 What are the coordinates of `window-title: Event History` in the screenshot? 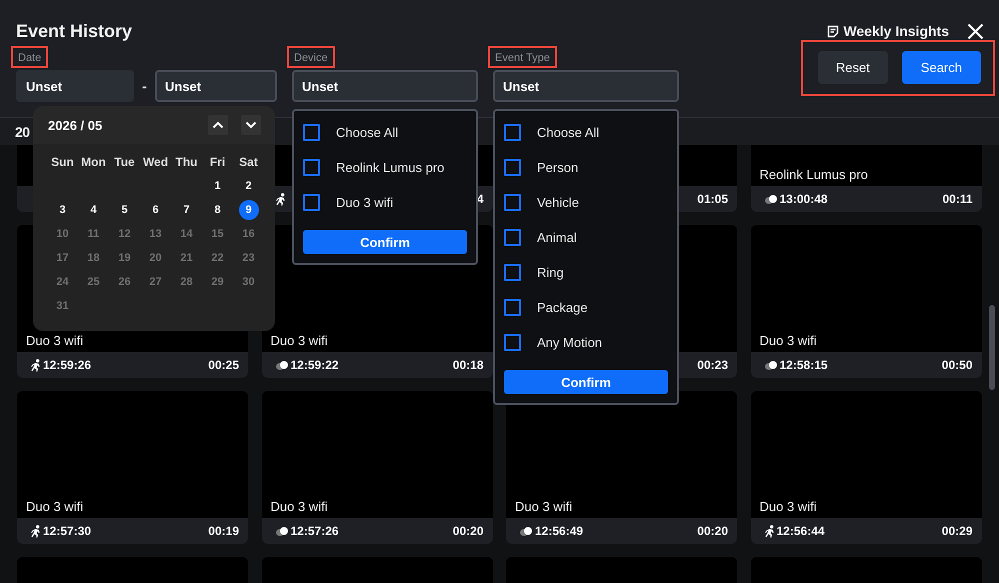 It's located at (74, 31).